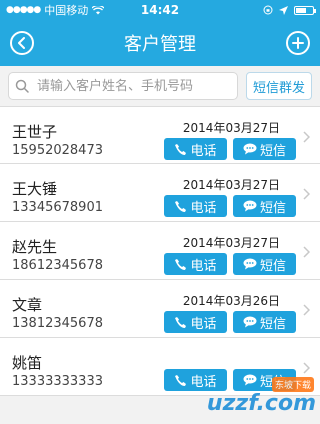  Describe the element at coordinates (133, 86) in the screenshot. I see `search-input` at that location.